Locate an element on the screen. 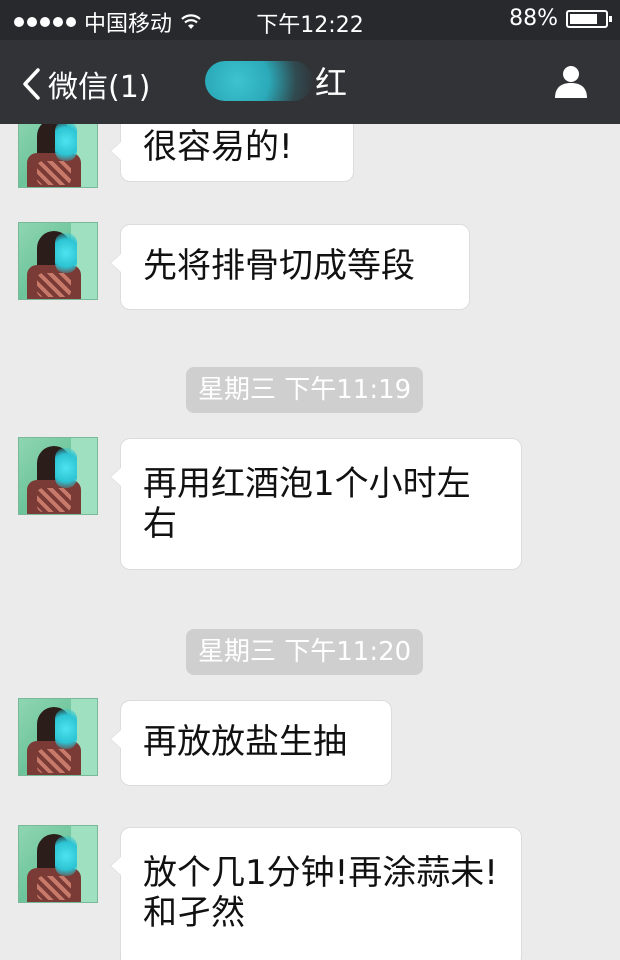 This screenshot has width=620, height=960. message-bubble: 再用红酒泡1个小时左右 is located at coordinates (316, 504).